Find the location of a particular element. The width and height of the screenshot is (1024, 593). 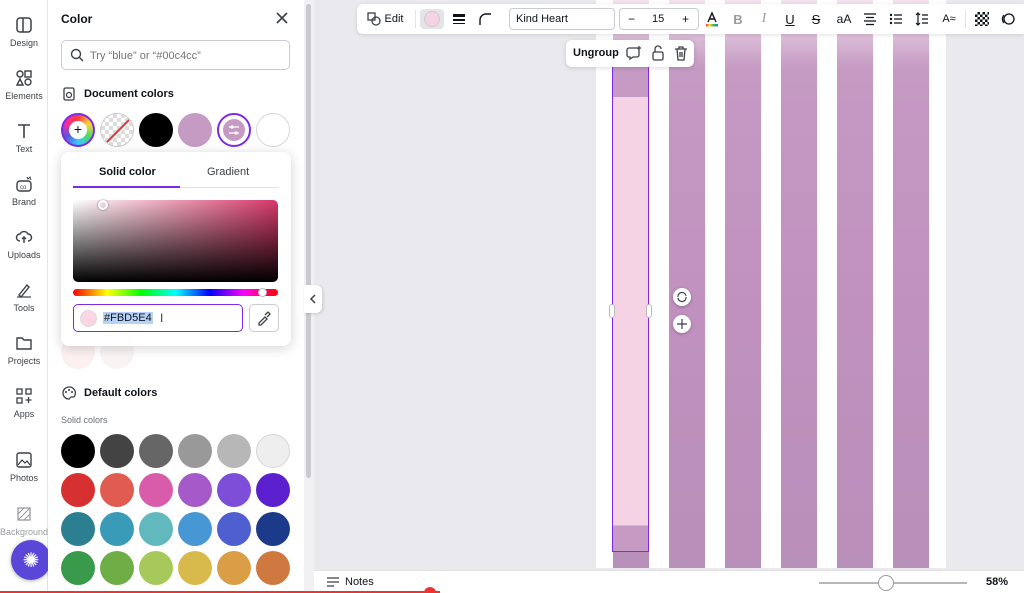

font-size-value: 15 is located at coordinates (658, 19).